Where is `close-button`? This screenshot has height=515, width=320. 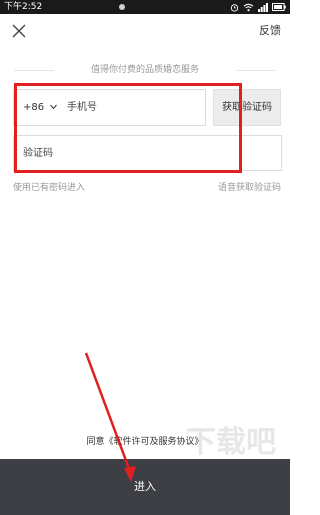 close-button is located at coordinates (19, 31).